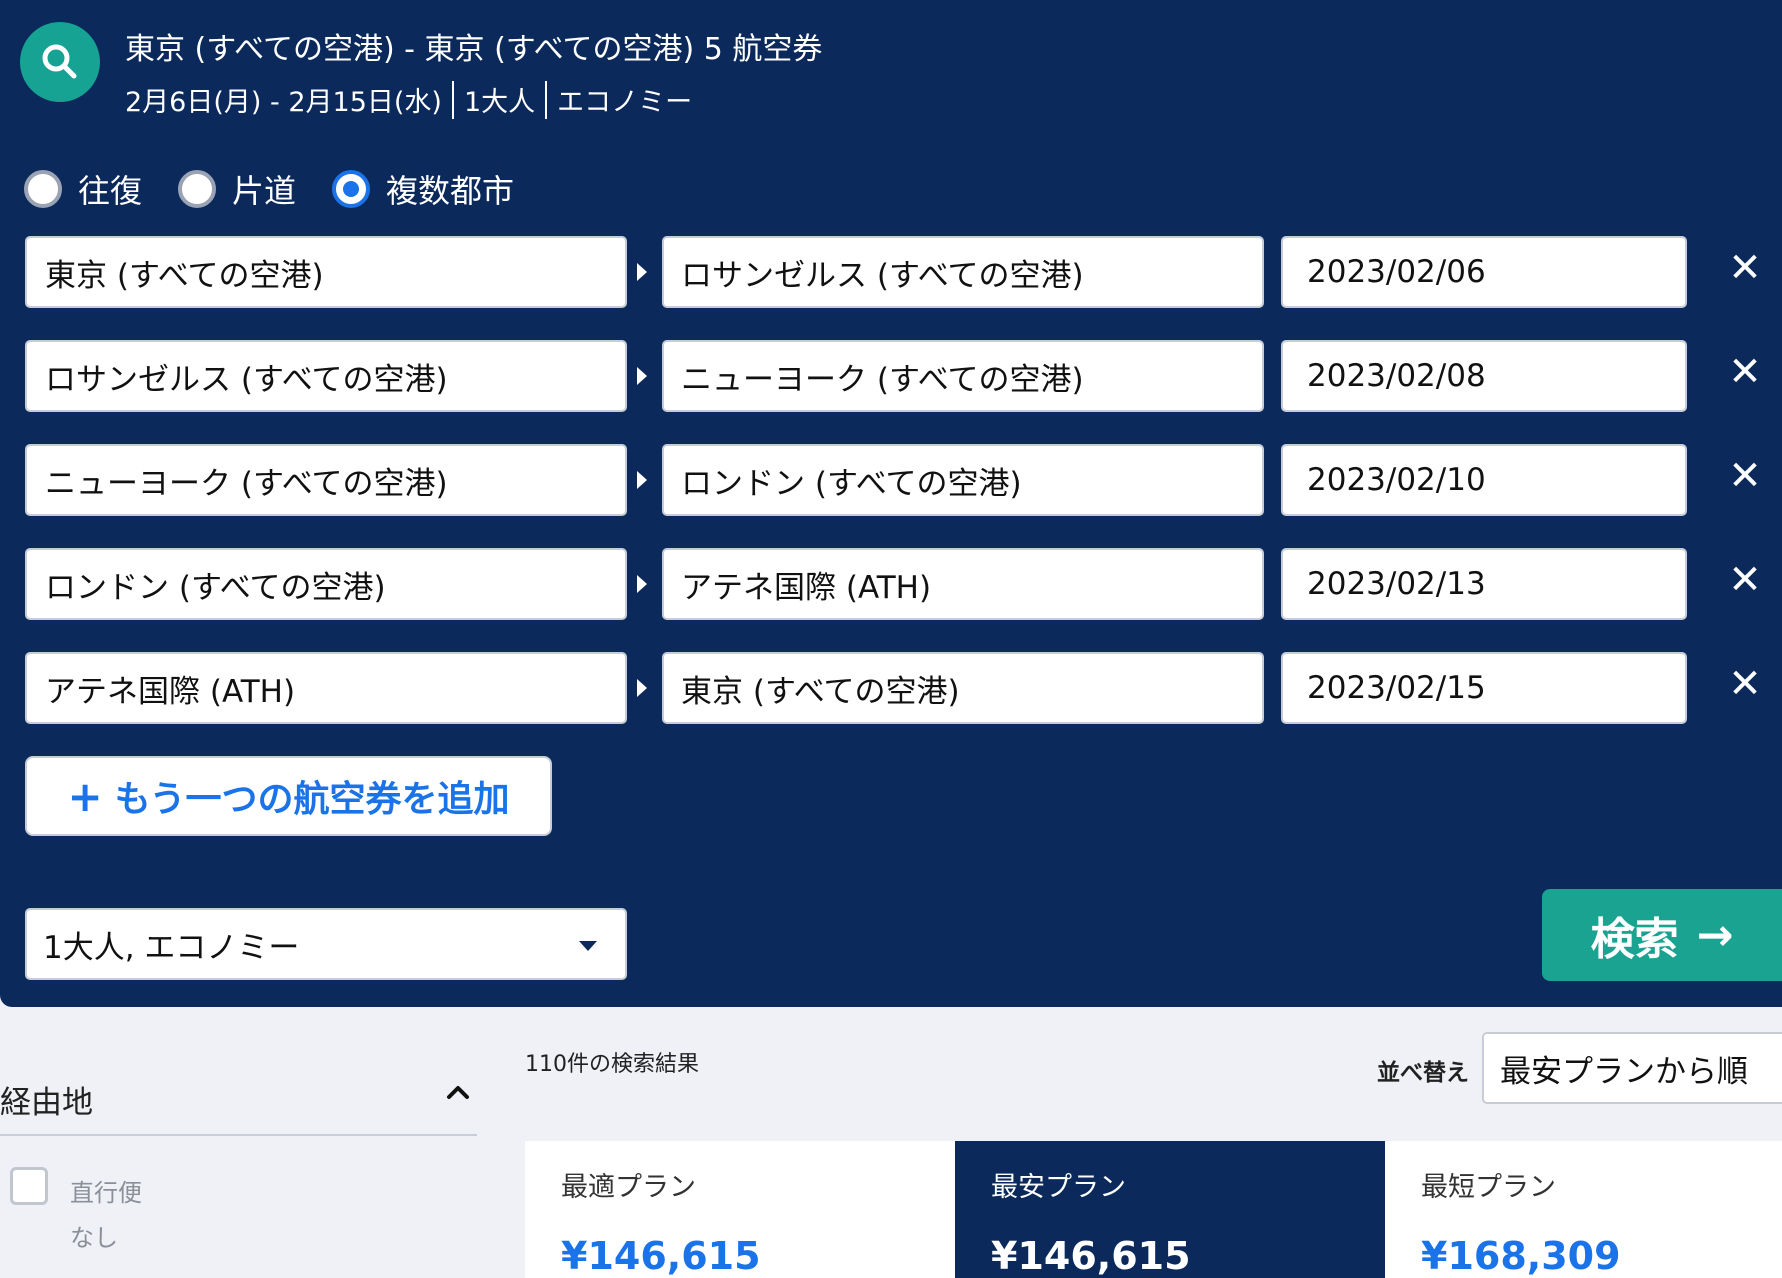 This screenshot has width=1782, height=1278. What do you see at coordinates (1632, 1068) in the screenshot?
I see `sort-select: 最安プランから順` at bounding box center [1632, 1068].